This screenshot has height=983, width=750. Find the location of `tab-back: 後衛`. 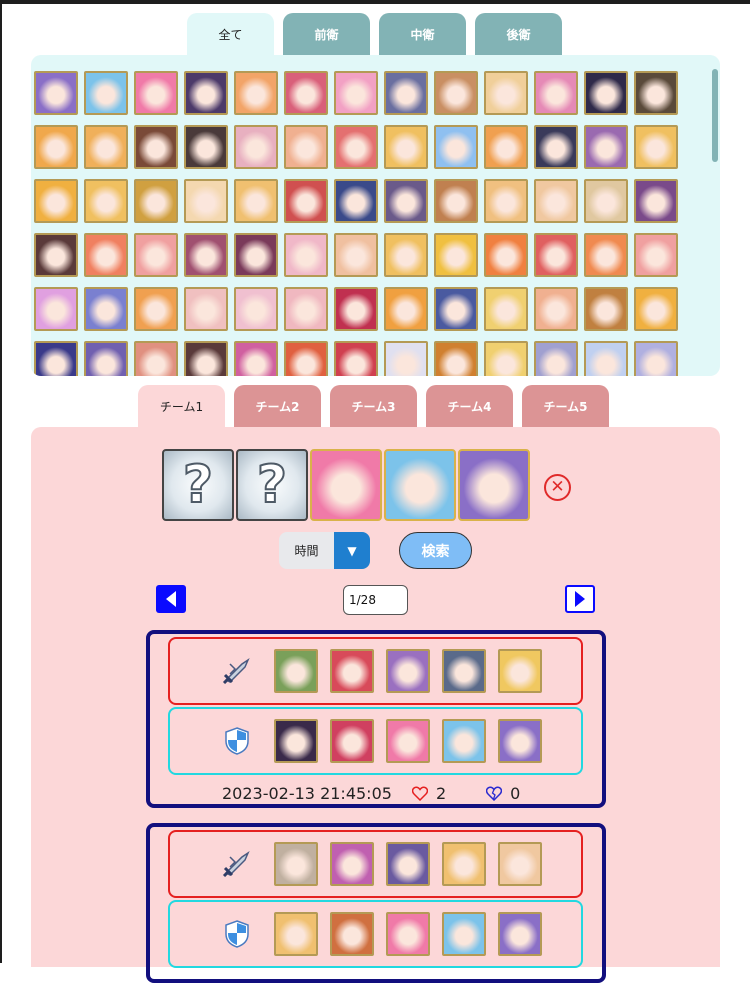

tab-back: 後衛 is located at coordinates (518, 34).